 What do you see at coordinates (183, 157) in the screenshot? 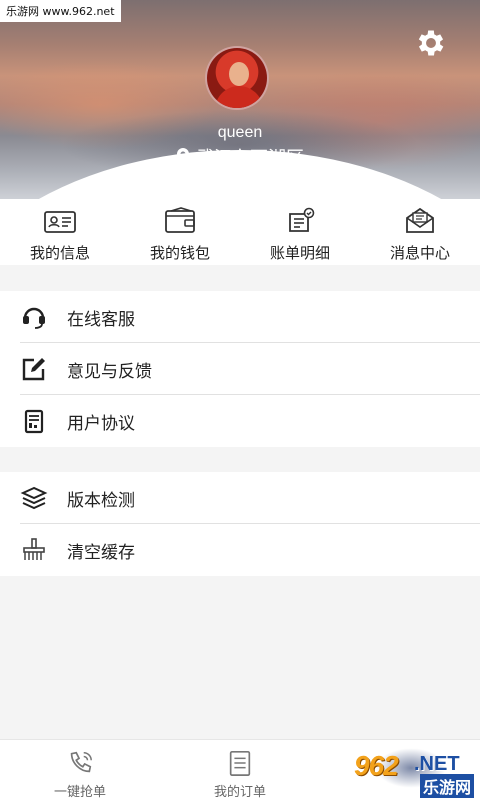
I see `location-pin-icon` at bounding box center [183, 157].